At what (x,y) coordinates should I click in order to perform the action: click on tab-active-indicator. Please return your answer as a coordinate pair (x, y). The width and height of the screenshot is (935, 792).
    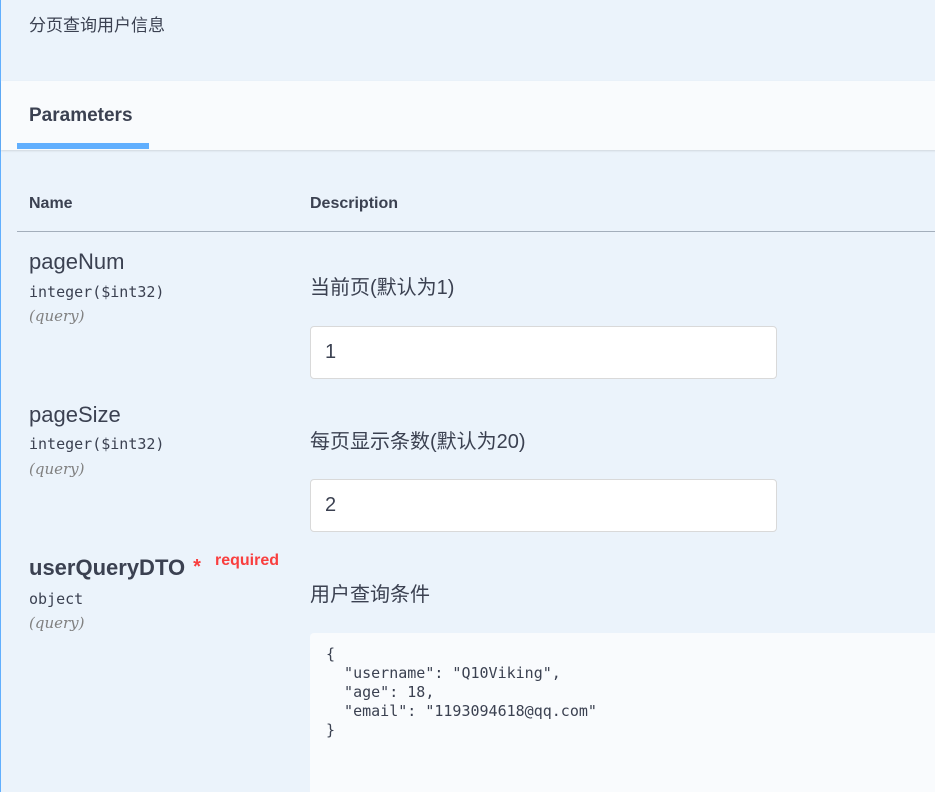
    Looking at the image, I should click on (83, 146).